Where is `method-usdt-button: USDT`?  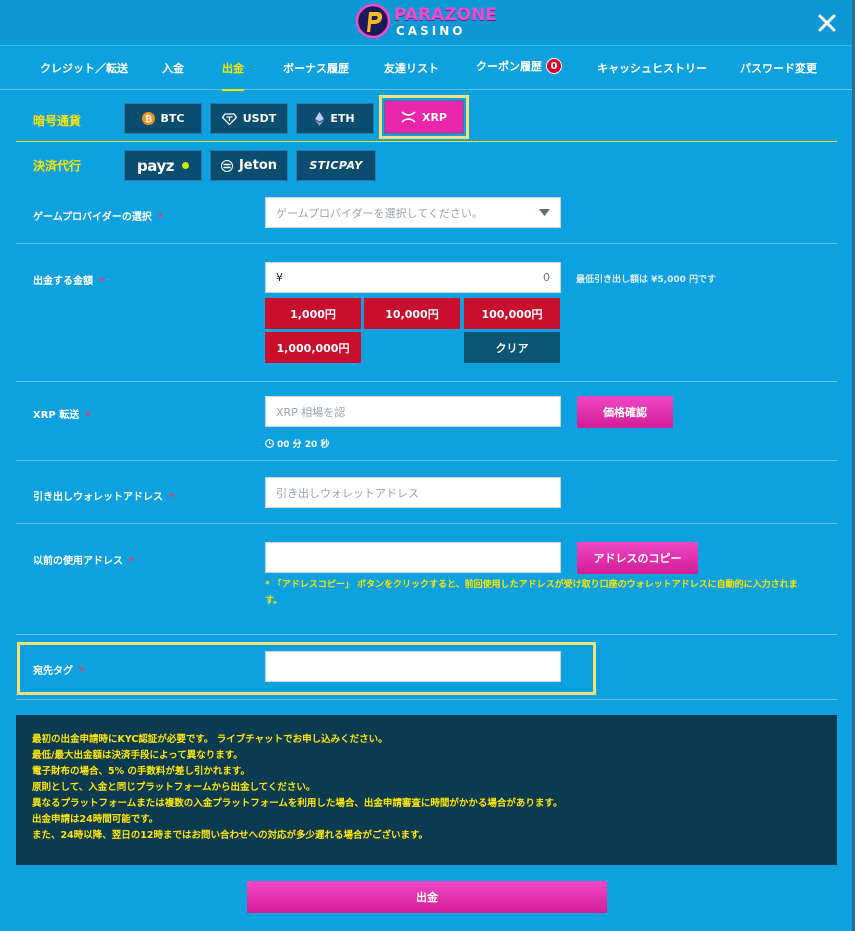
method-usdt-button: USDT is located at coordinates (249, 118).